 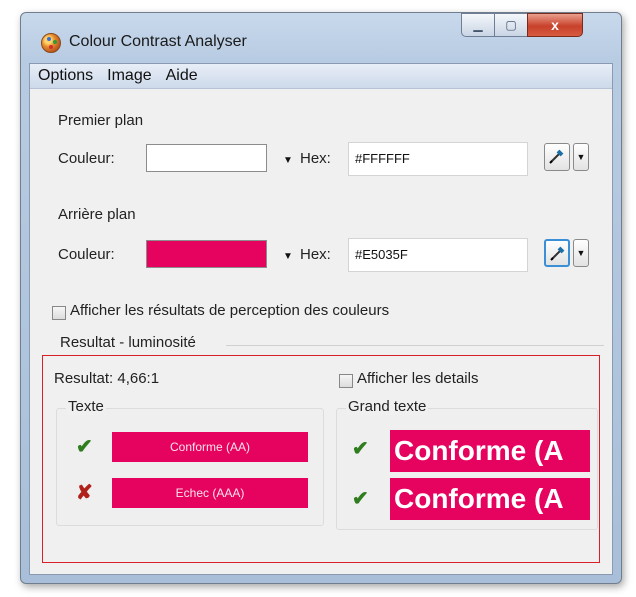 I want to click on details-checkbox, so click(x=346, y=381).